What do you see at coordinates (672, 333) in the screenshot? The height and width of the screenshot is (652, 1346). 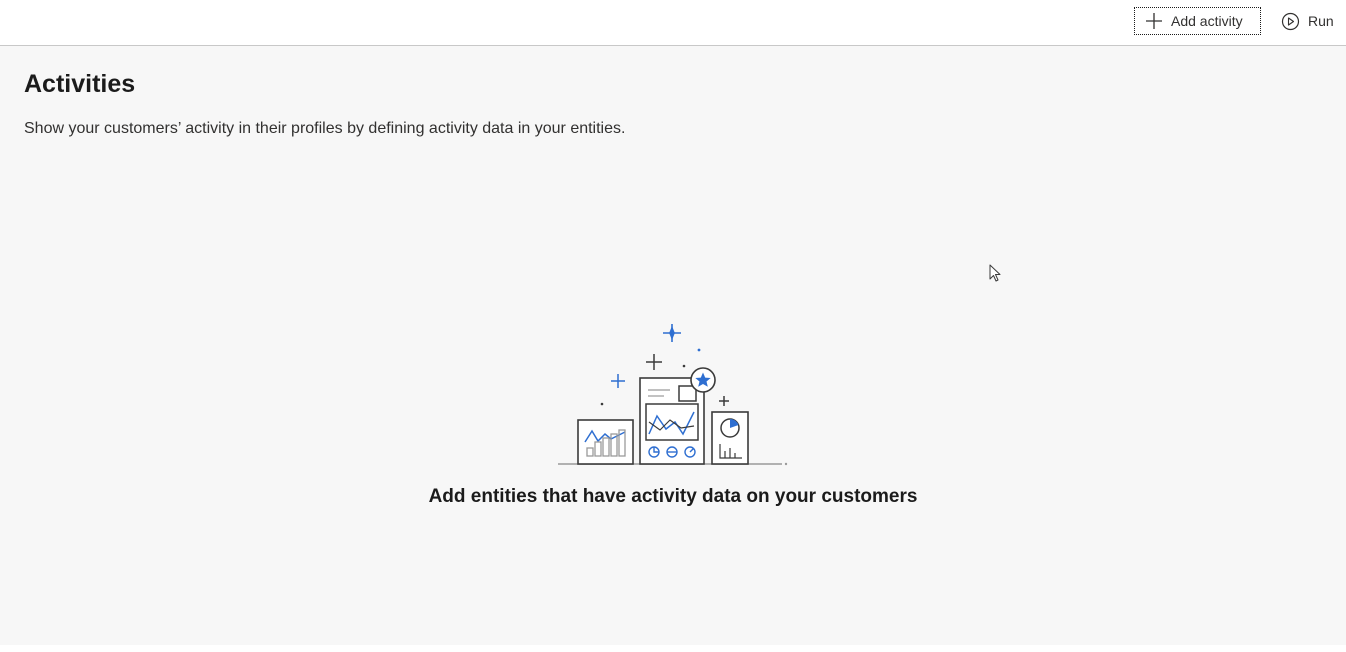 I see `sparkle-icon` at bounding box center [672, 333].